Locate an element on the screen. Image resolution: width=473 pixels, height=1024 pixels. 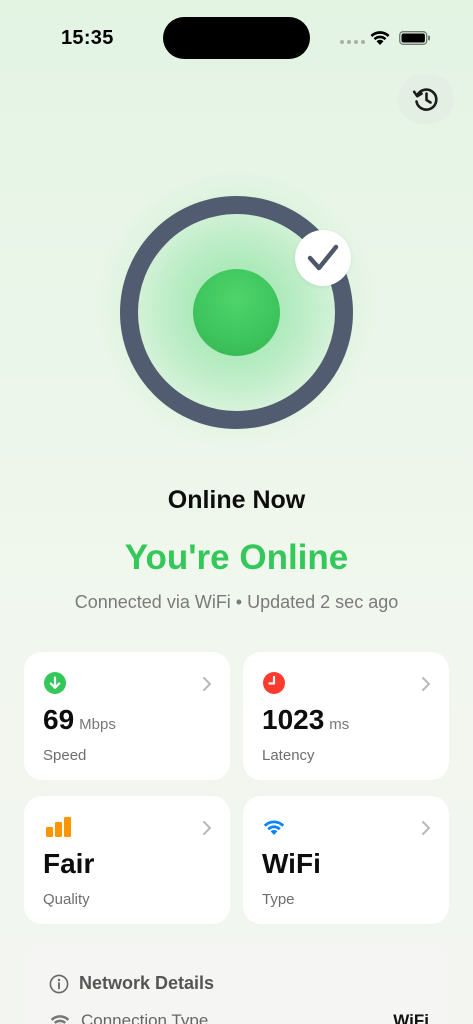
signal-bars-icon is located at coordinates (58, 827).